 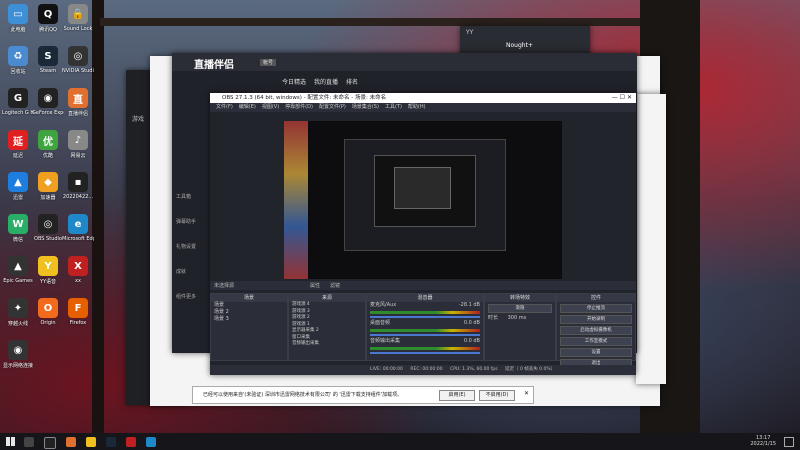 What do you see at coordinates (193, 221) in the screenshot?
I see `live-sidebar-item: 弹幕助手` at bounding box center [193, 221].